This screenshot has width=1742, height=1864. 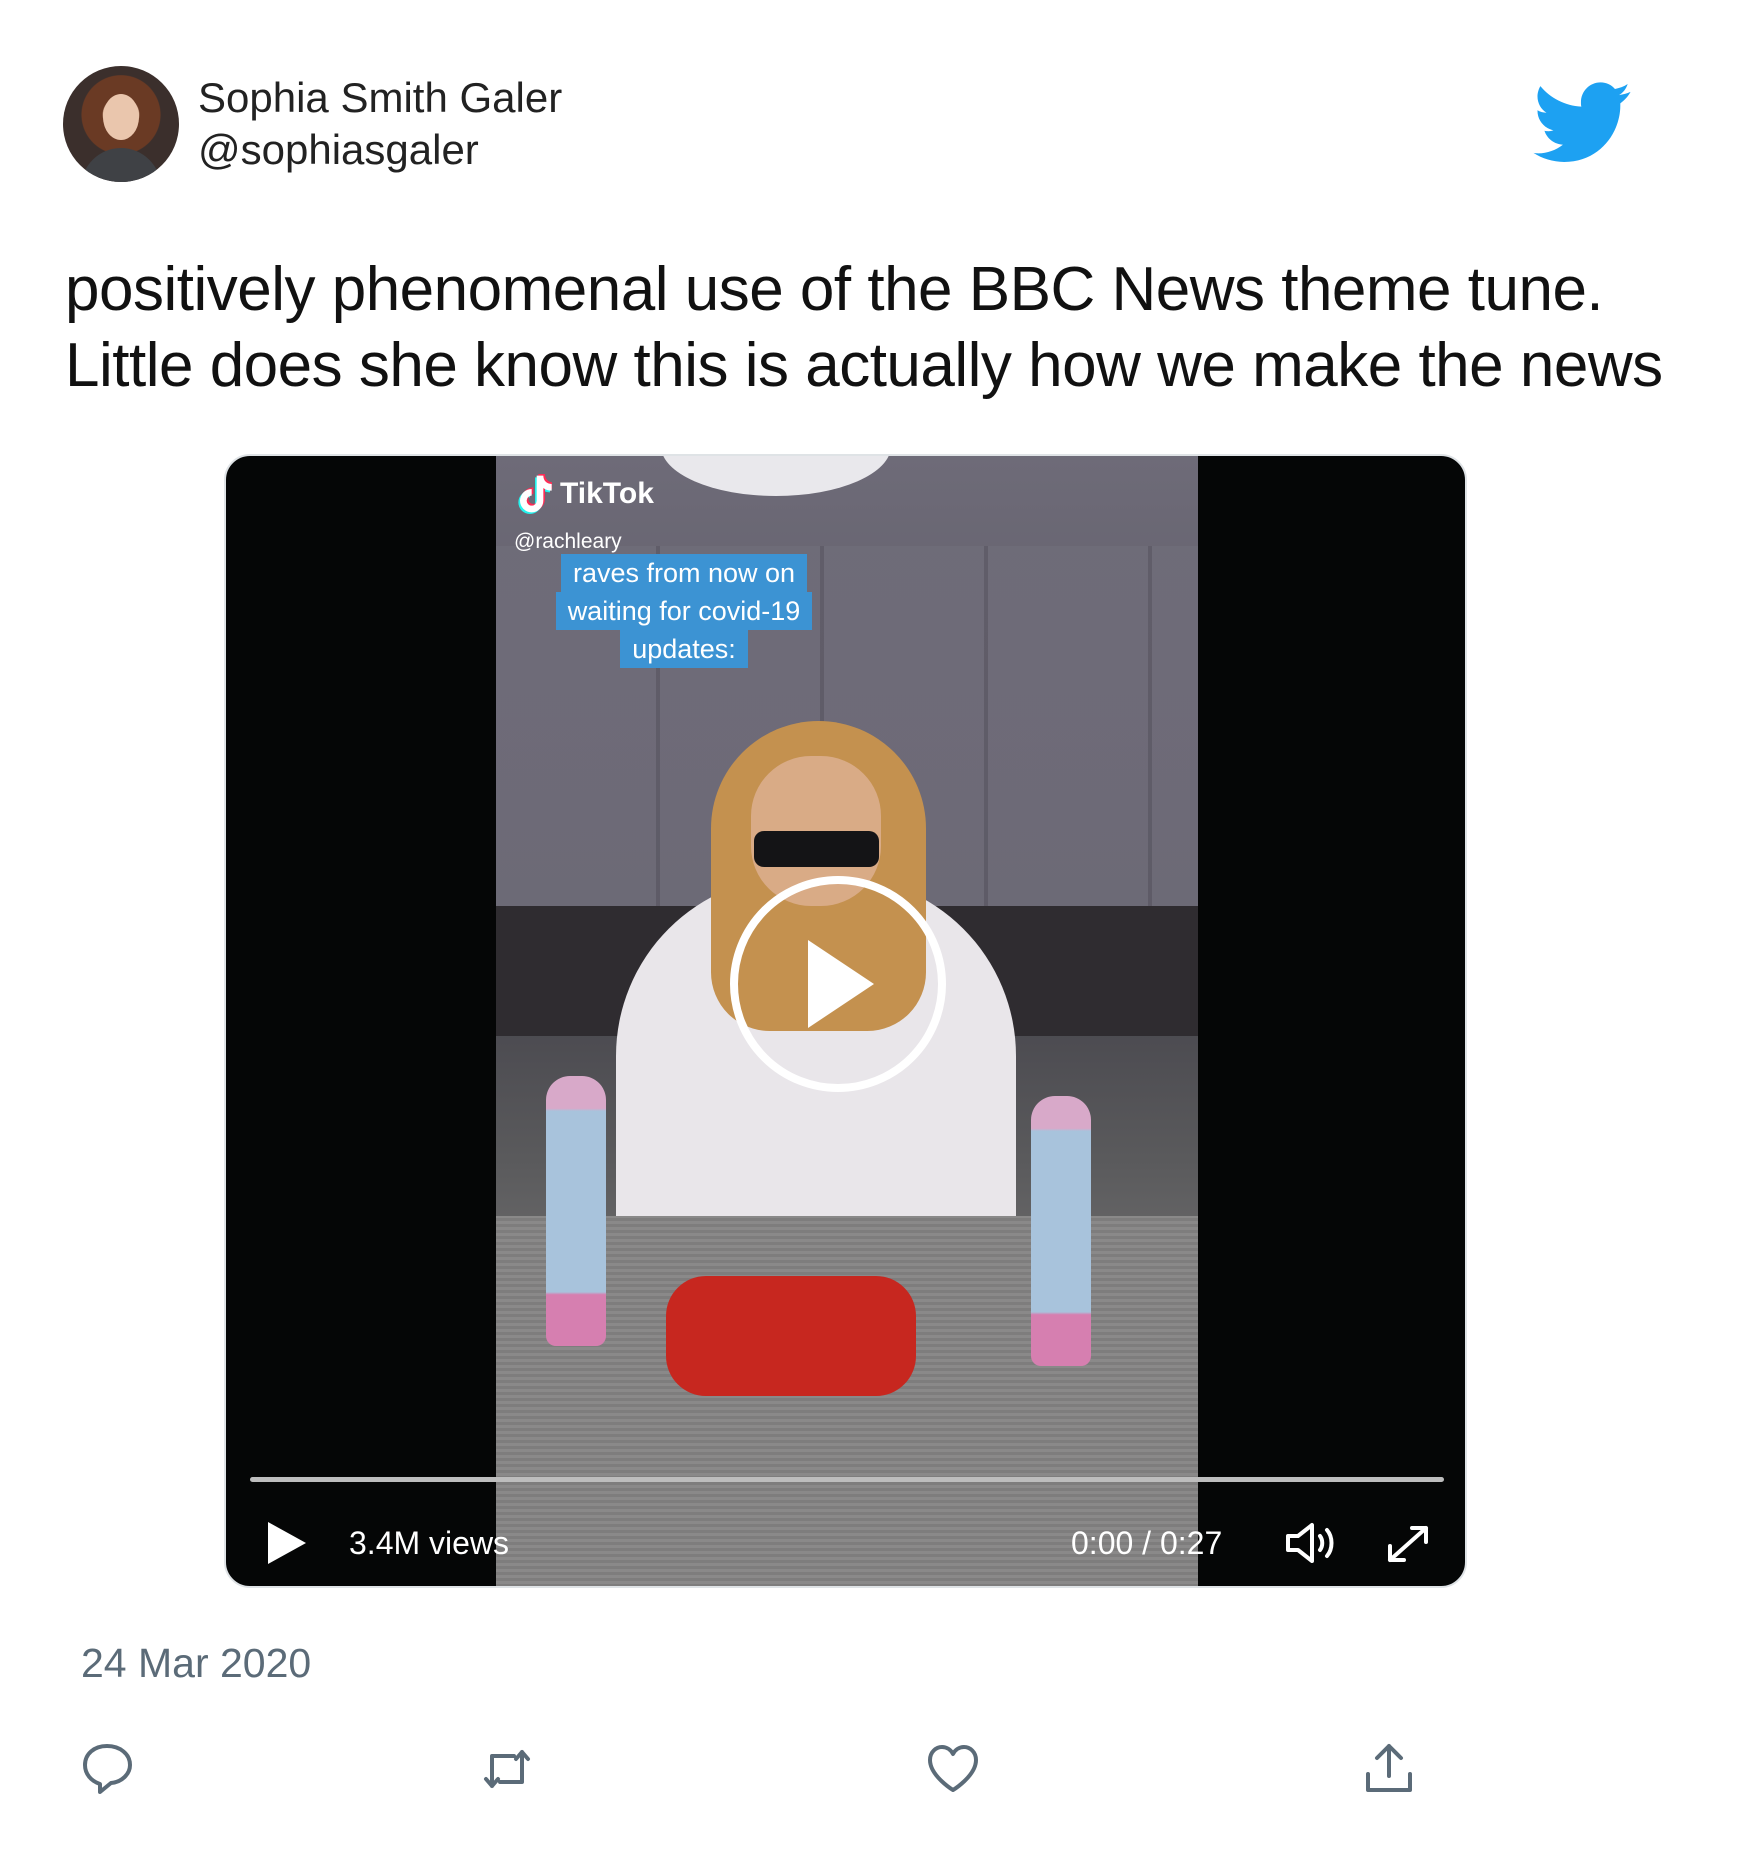 I want to click on avatar, so click(x=121, y=124).